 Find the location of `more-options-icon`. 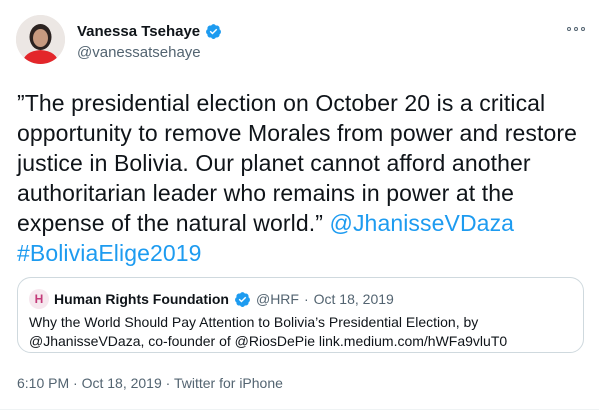

more-options-icon is located at coordinates (576, 29).